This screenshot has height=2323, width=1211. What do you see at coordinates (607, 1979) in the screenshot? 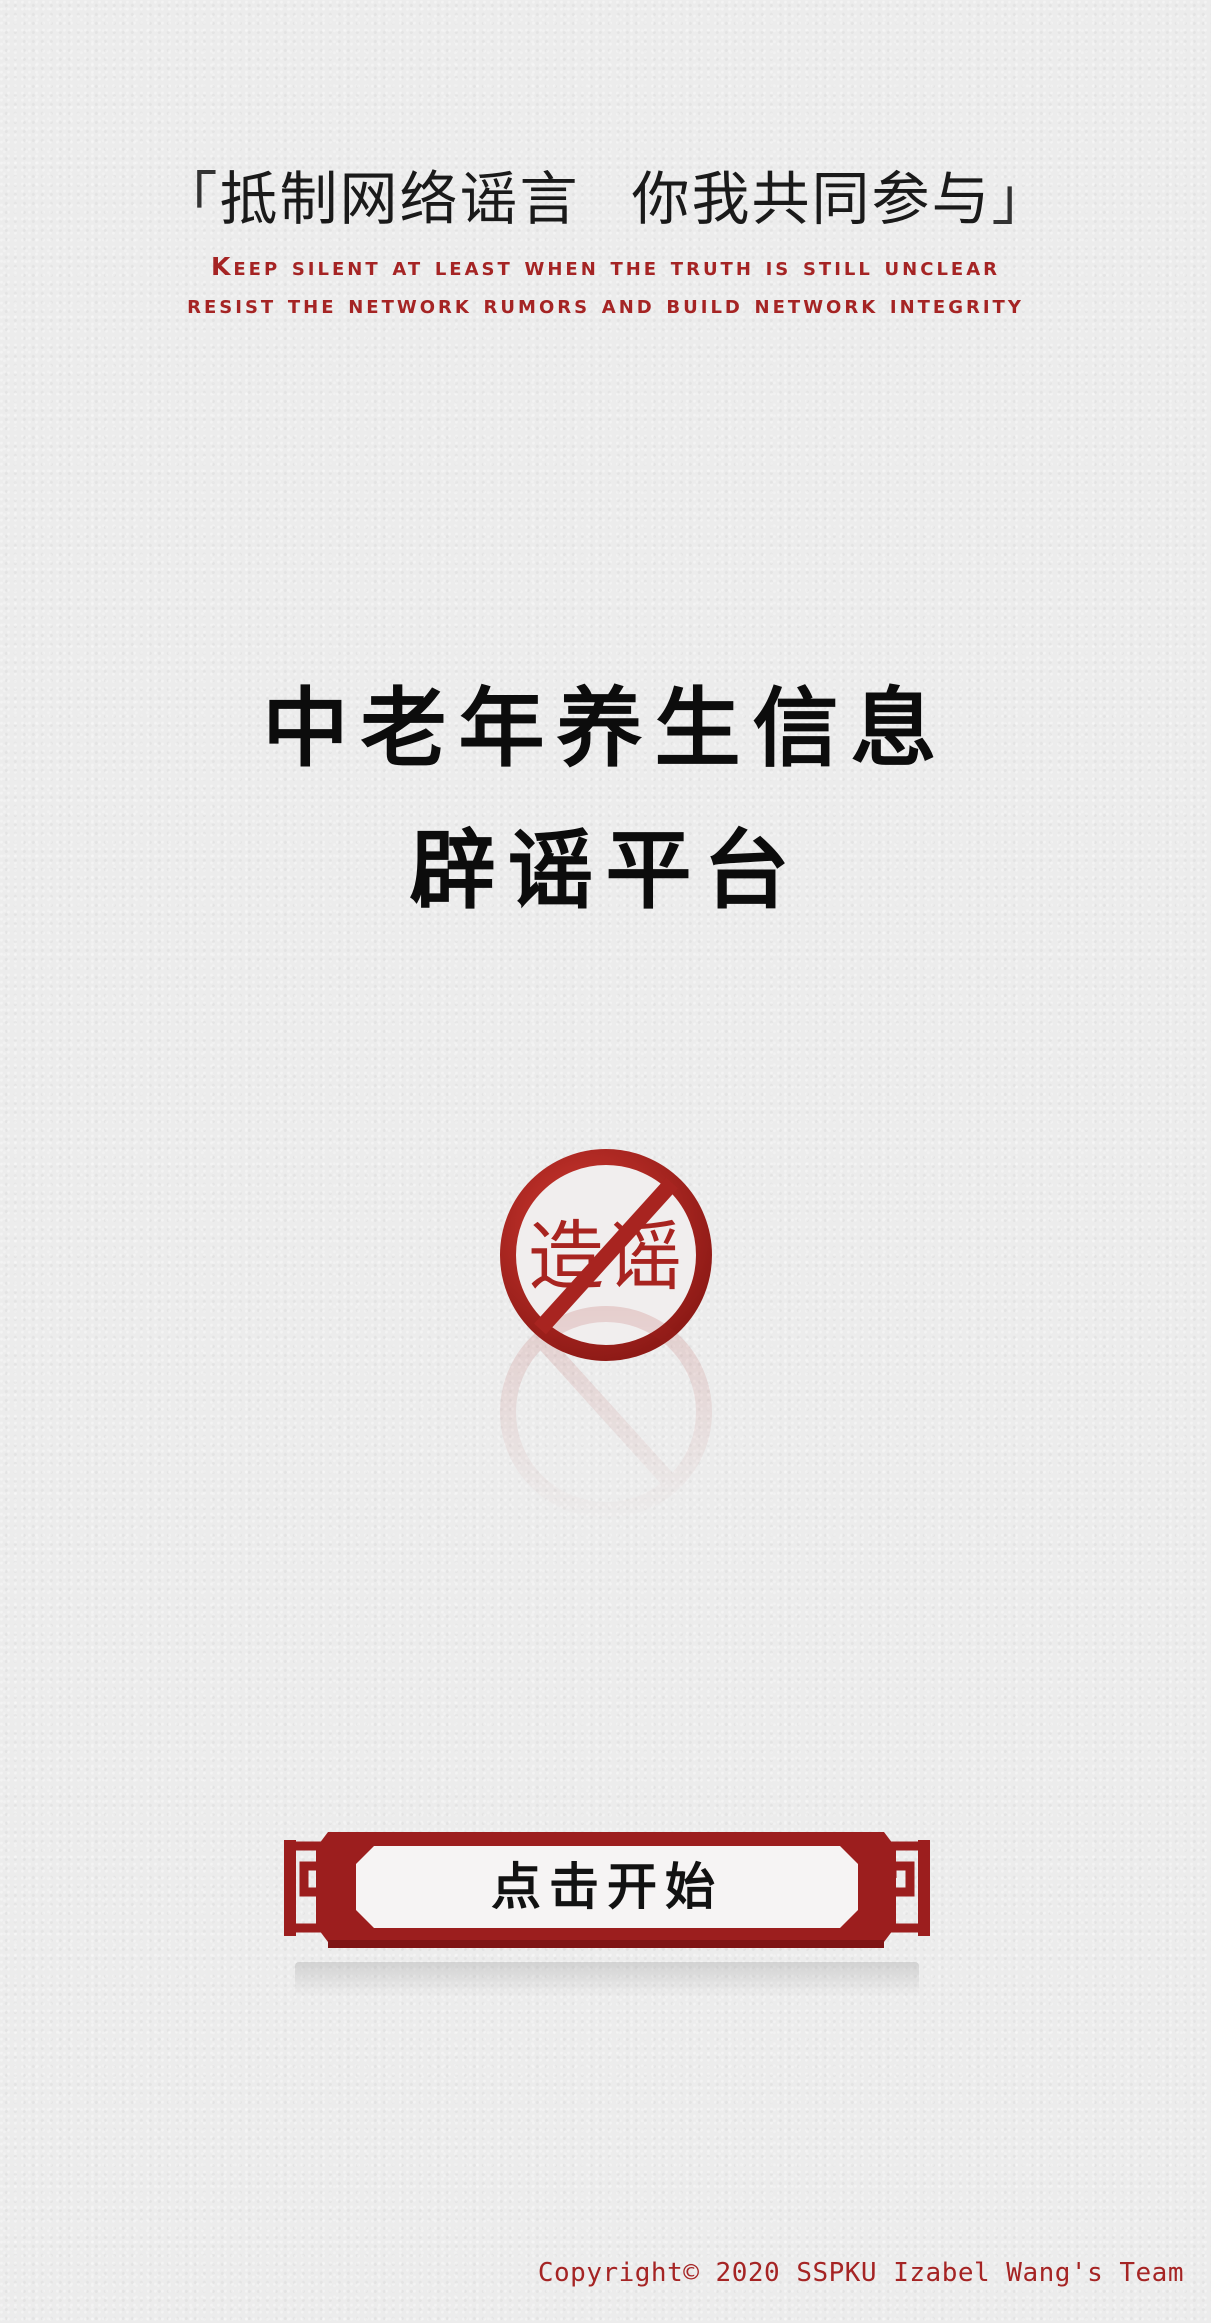
I see `start-button-shadow` at bounding box center [607, 1979].